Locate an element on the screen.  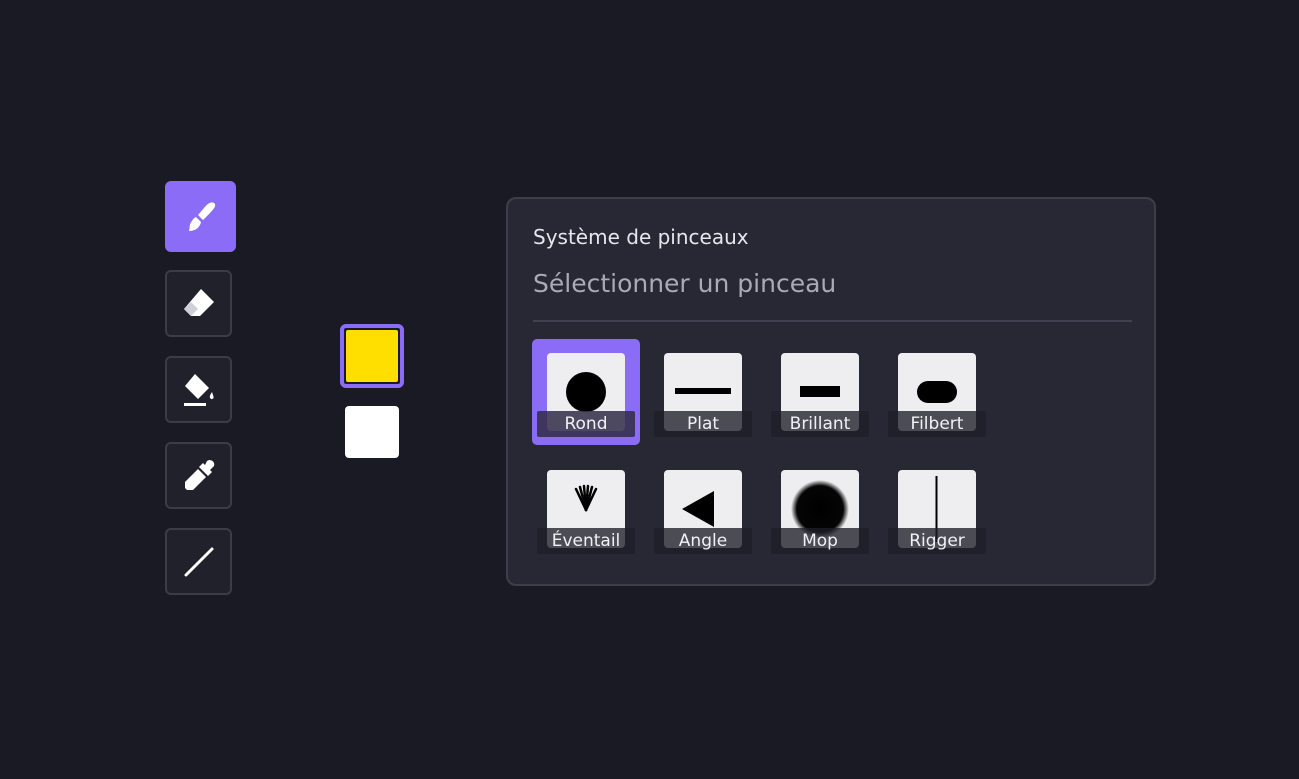
line-tool-button is located at coordinates (198, 561).